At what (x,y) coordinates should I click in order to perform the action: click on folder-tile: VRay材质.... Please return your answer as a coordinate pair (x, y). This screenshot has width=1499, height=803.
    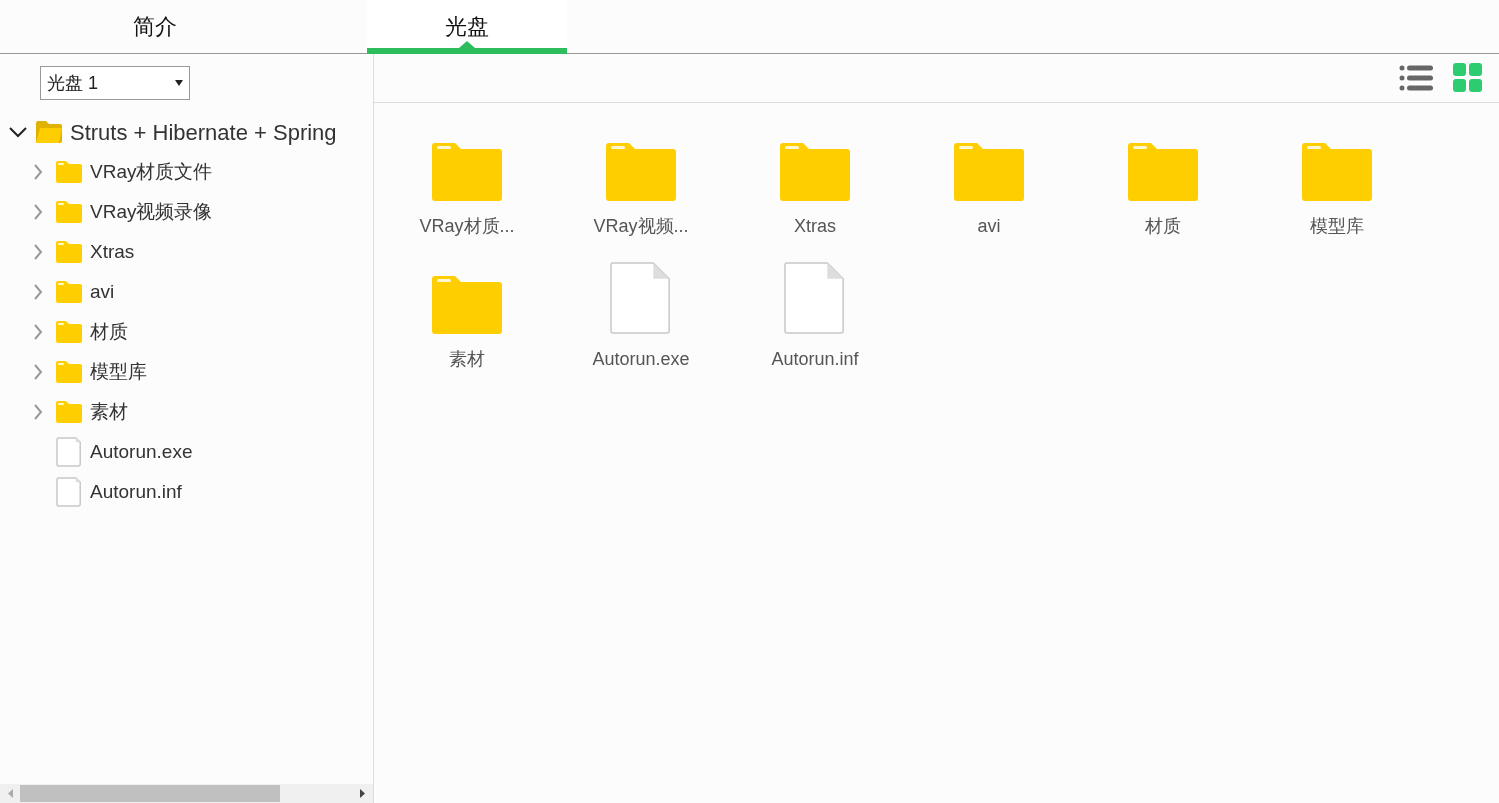
    Looking at the image, I should click on (467, 183).